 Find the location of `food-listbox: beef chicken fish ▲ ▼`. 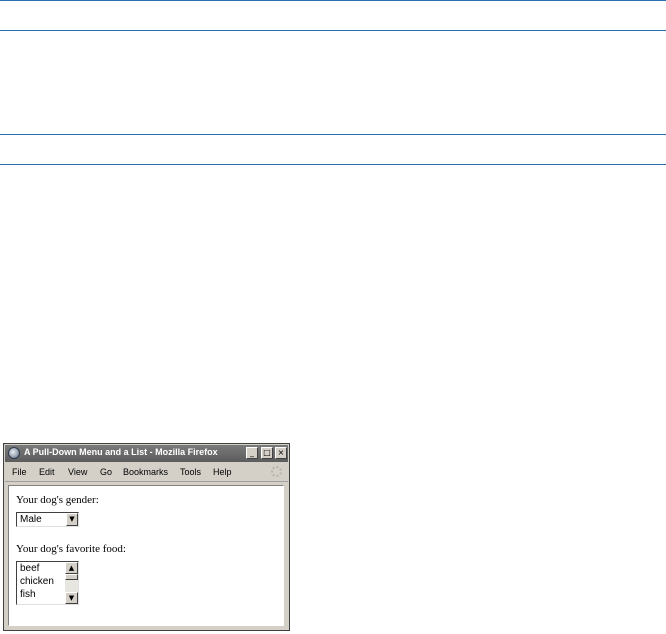

food-listbox: beef chicken fish ▲ ▼ is located at coordinates (47, 583).